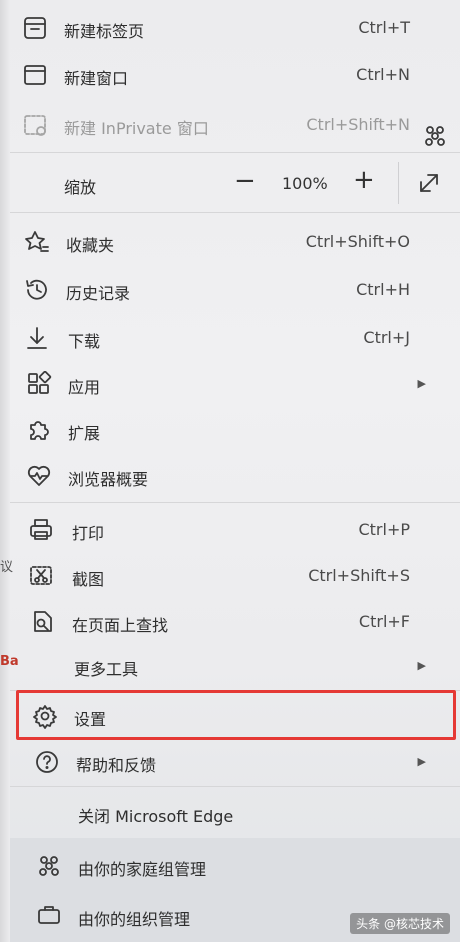  What do you see at coordinates (80, 187) in the screenshot?
I see `zoom-label: 缩放` at bounding box center [80, 187].